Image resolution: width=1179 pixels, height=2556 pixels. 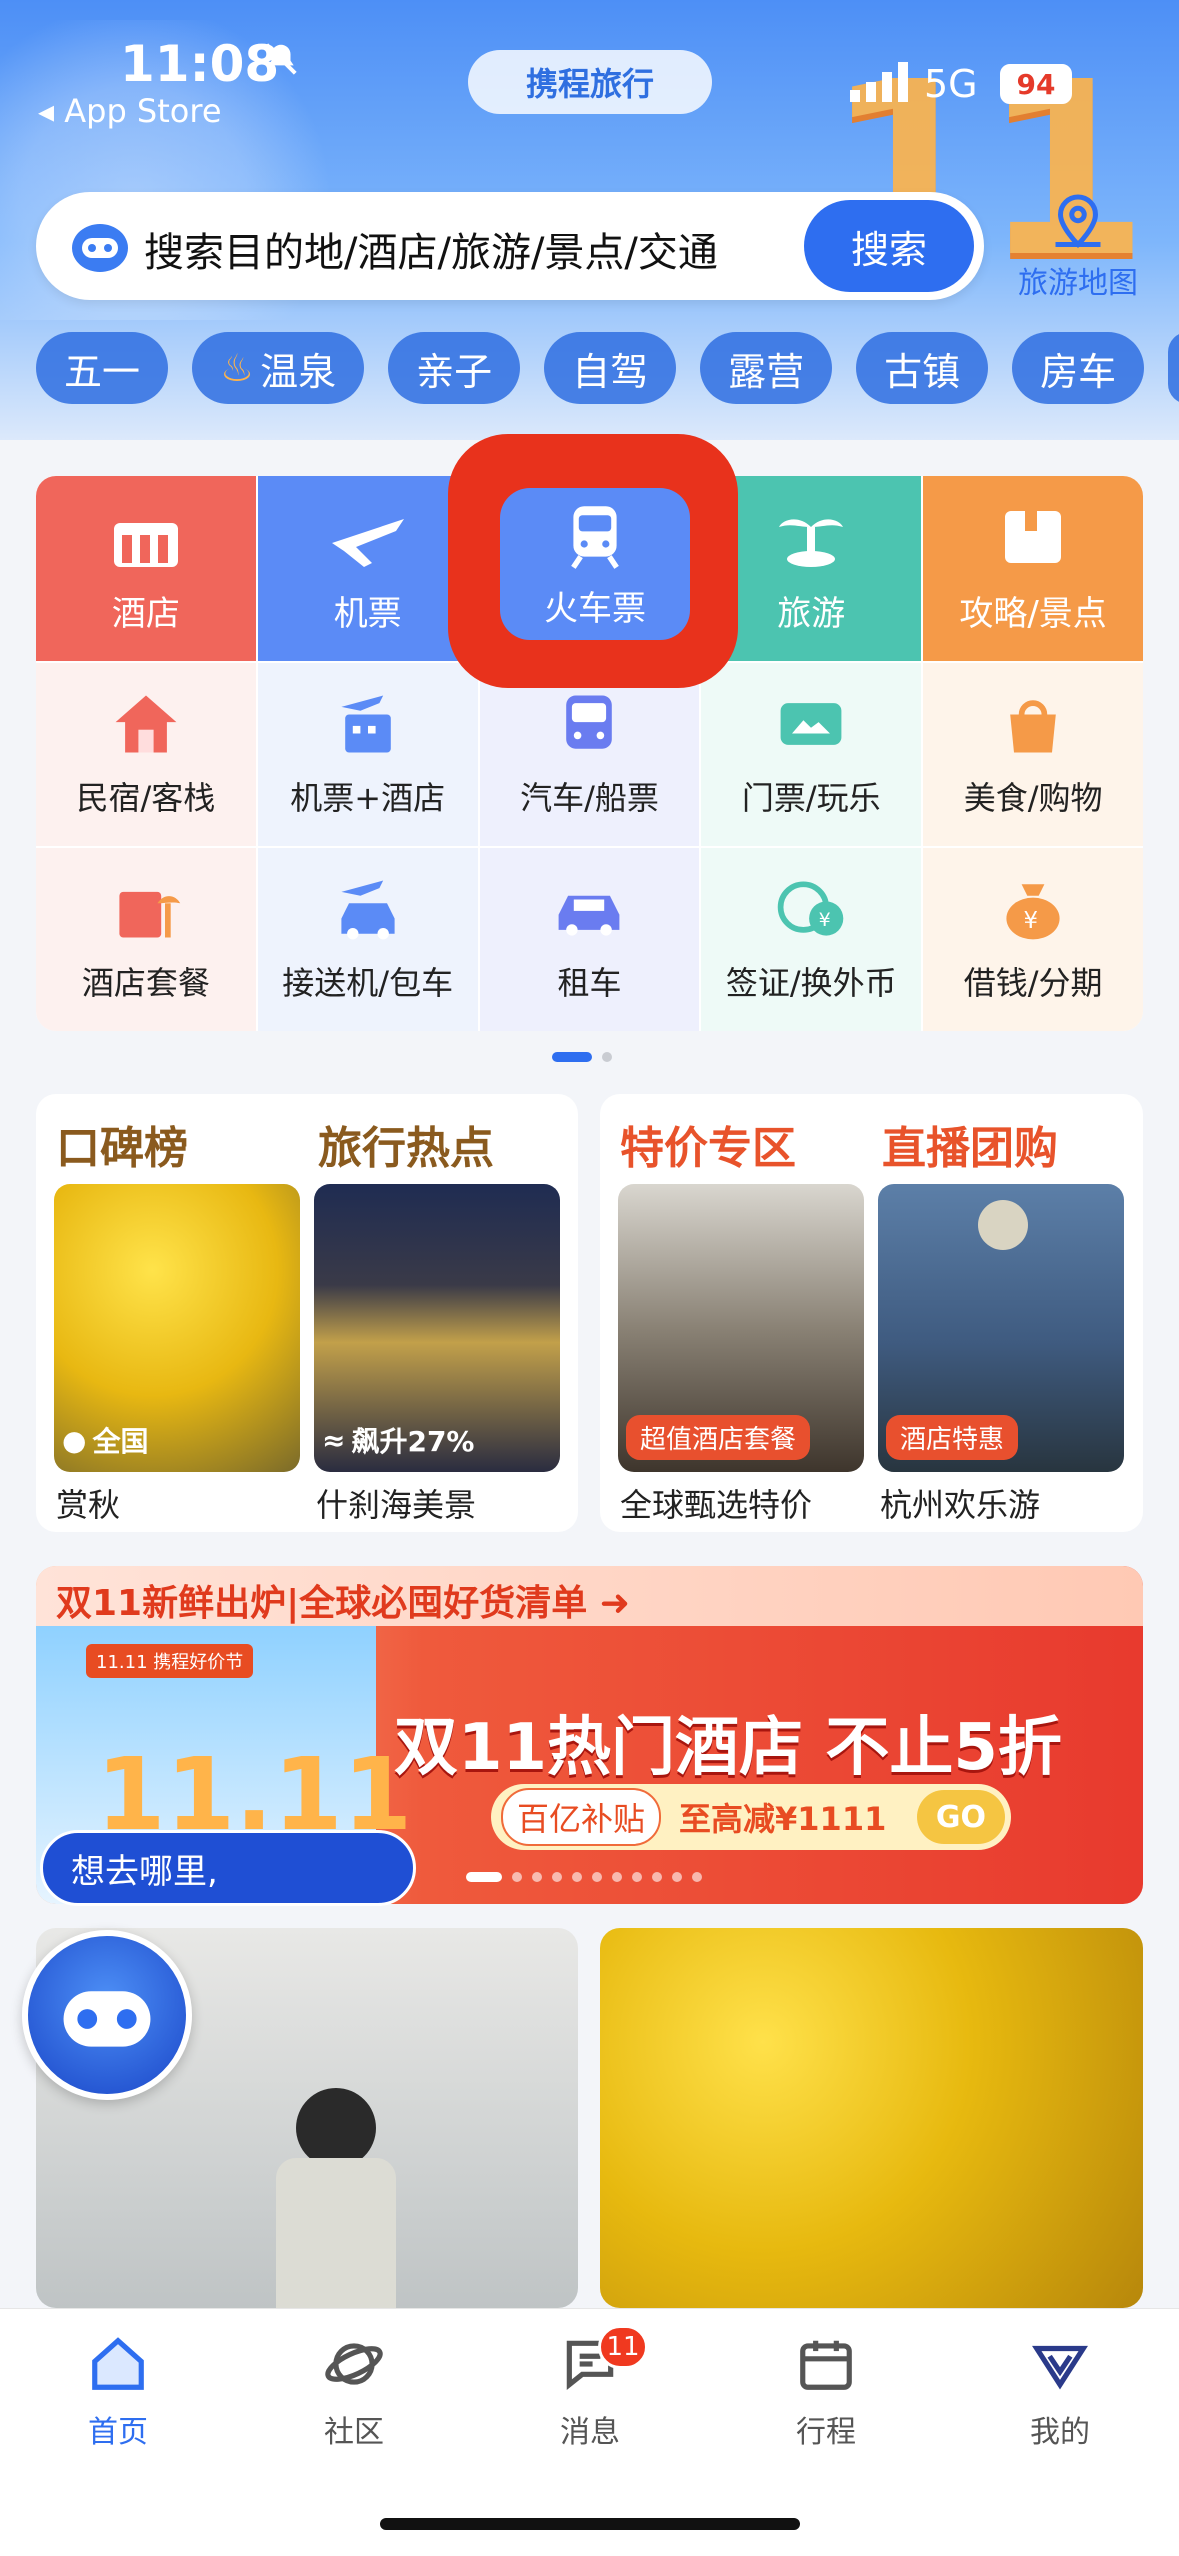 I want to click on calendar-icon, so click(x=826, y=2365).